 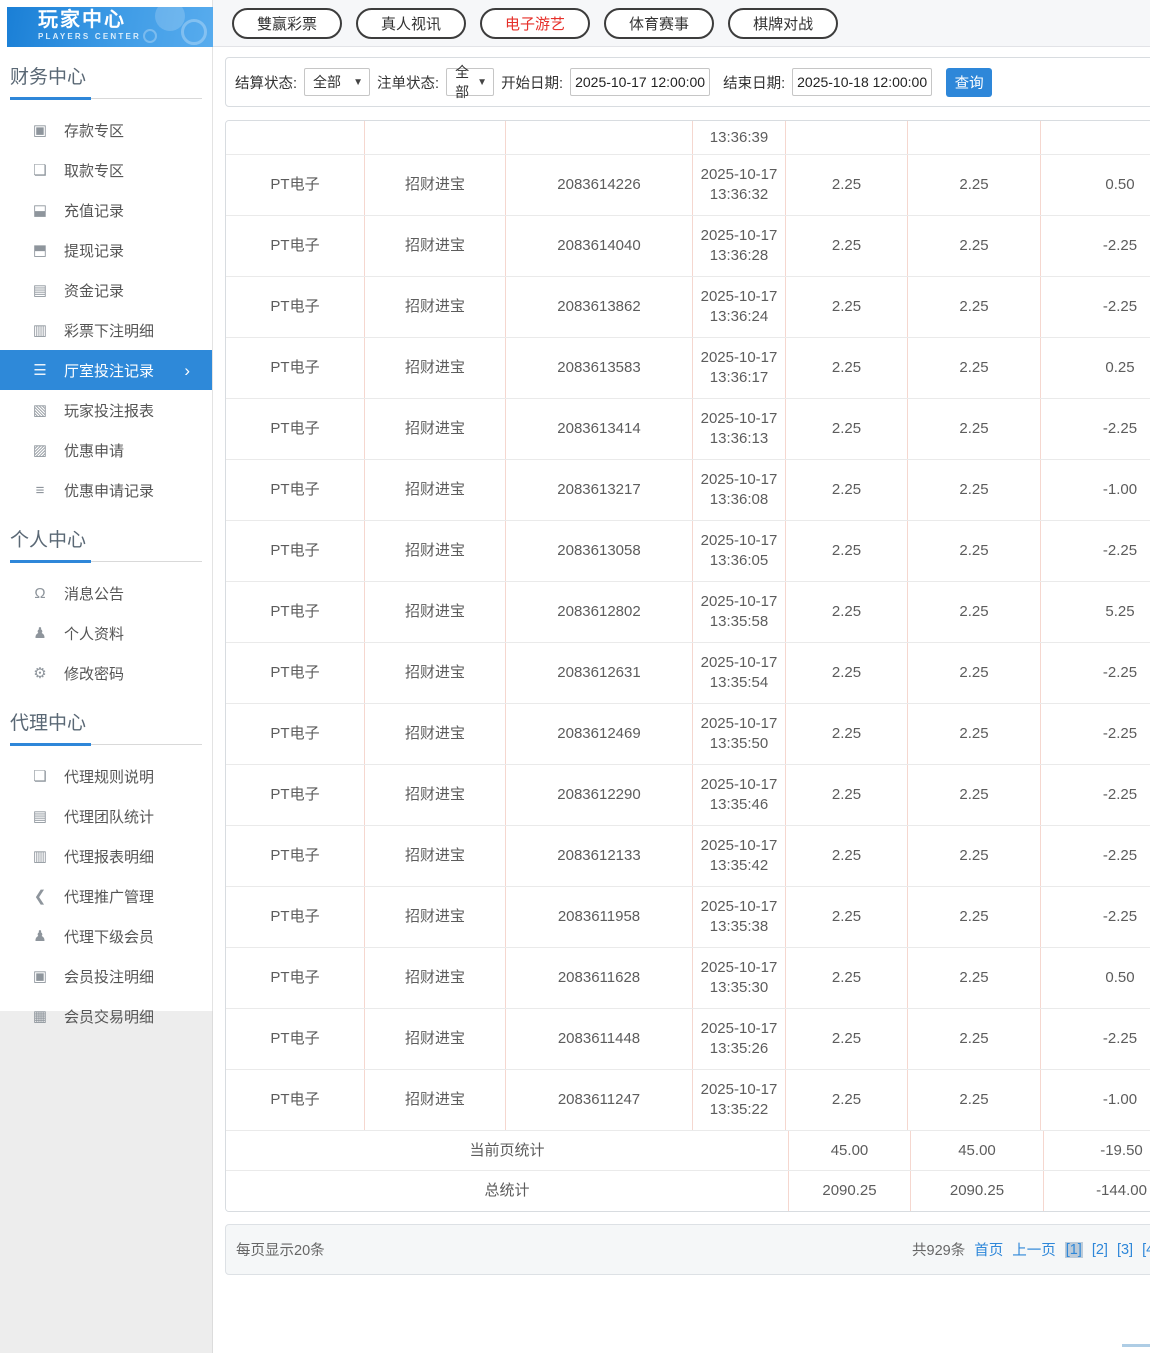 I want to click on page-number-list: [1][2][3][4][5]...[47], so click(x=1107, y=1249).